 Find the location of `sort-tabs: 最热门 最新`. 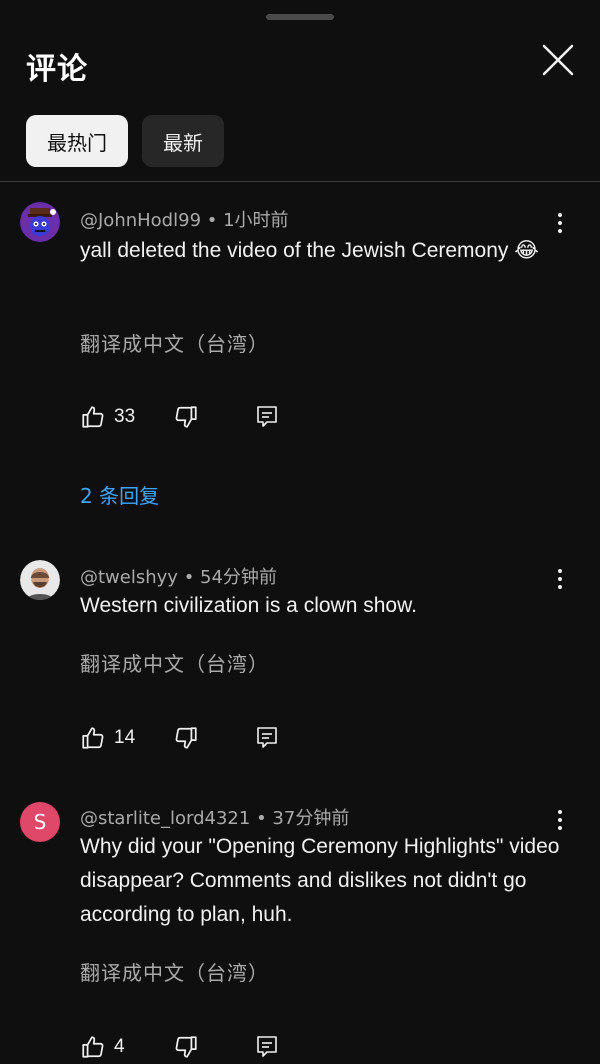

sort-tabs: 最热门 最新 is located at coordinates (125, 141).